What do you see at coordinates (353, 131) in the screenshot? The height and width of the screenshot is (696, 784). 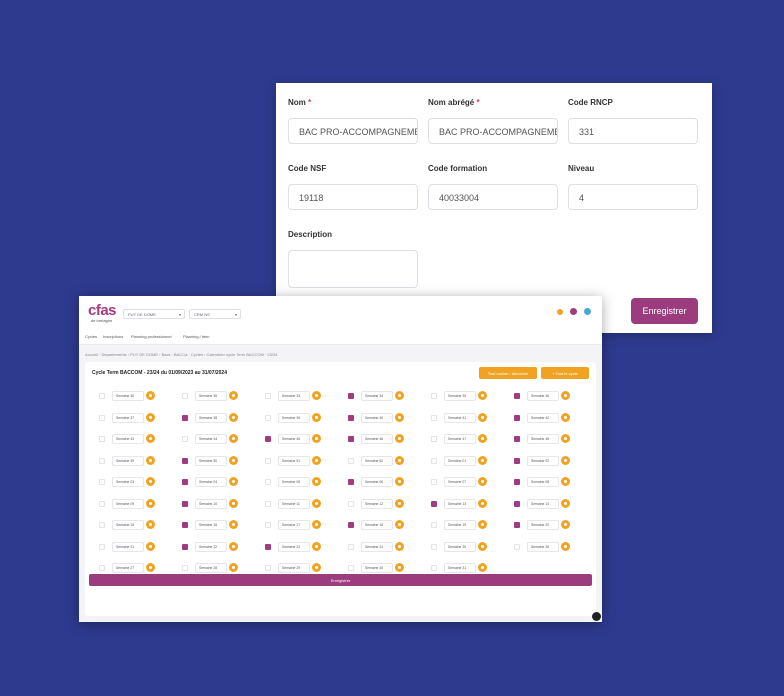 I see `nom-input: BAC PRO-ACCOMPAGNEMEI` at bounding box center [353, 131].